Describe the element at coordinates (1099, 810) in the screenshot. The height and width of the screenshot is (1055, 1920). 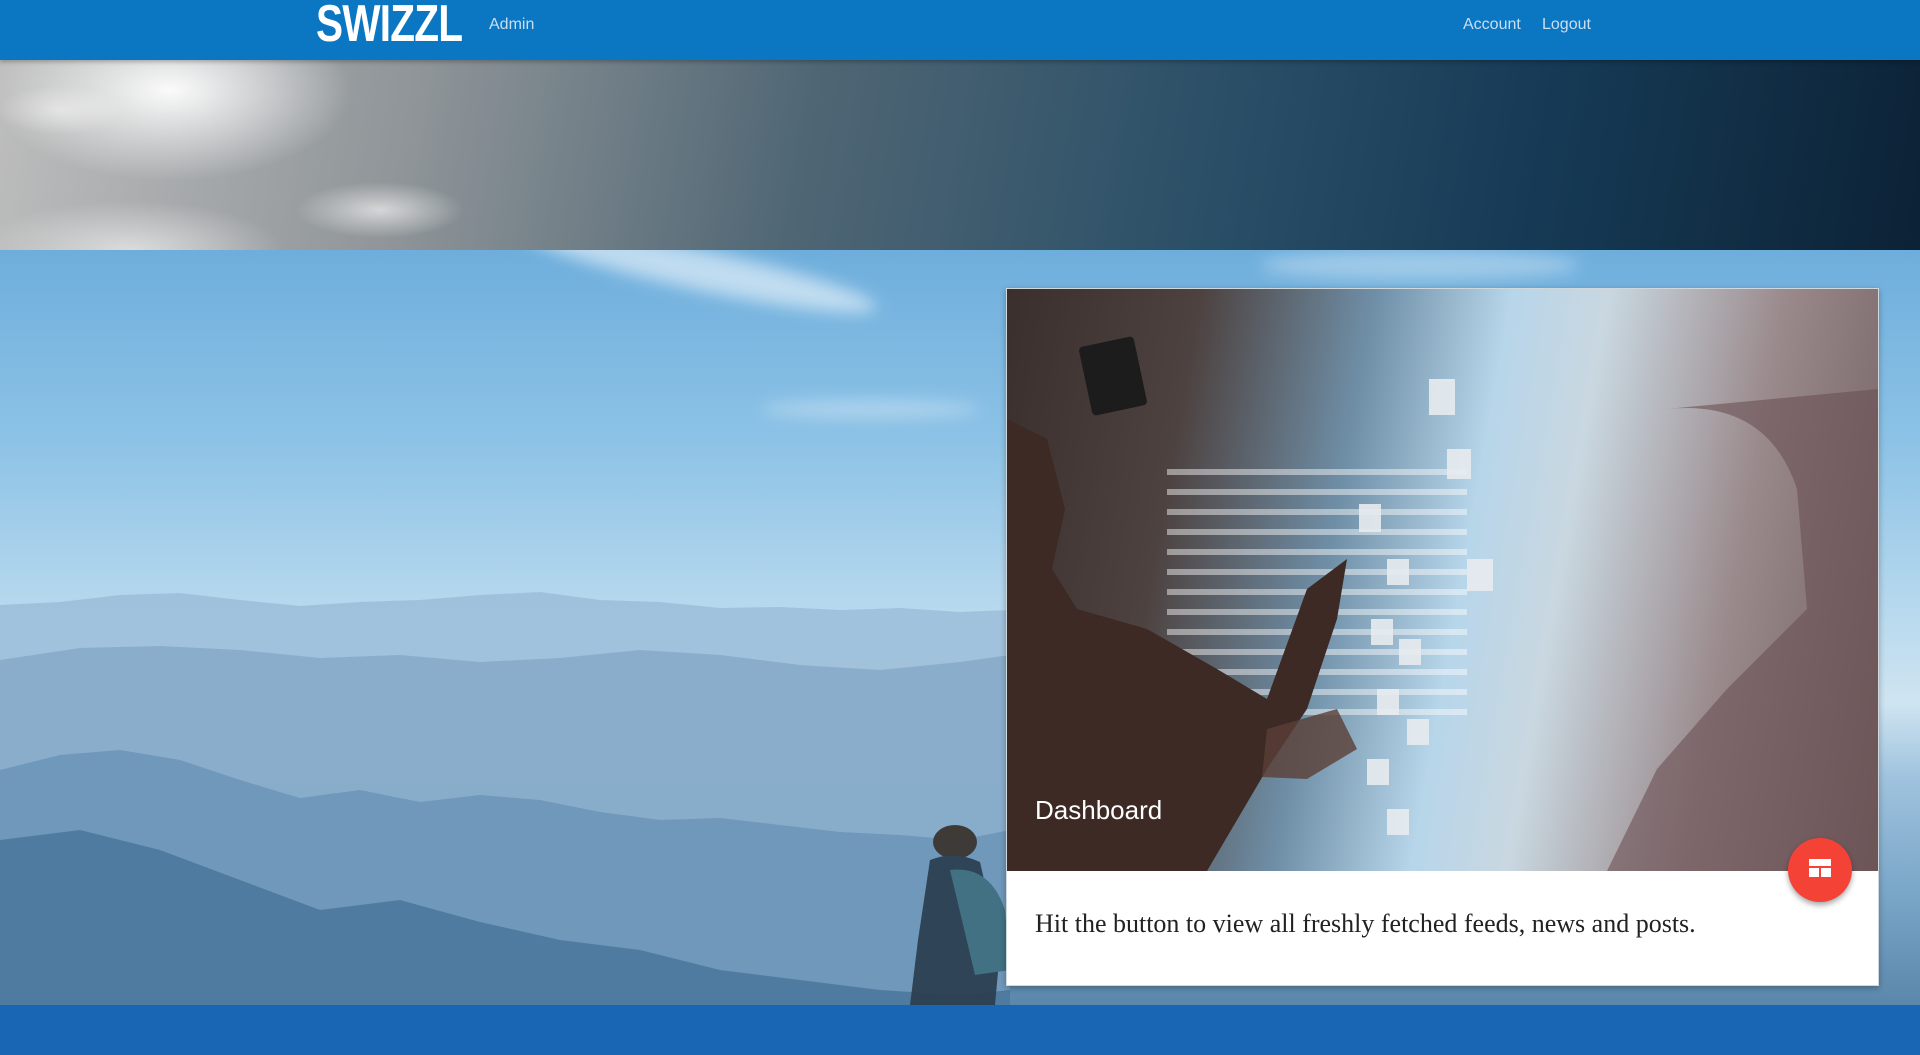
I see `card-title: Dashboard` at that location.